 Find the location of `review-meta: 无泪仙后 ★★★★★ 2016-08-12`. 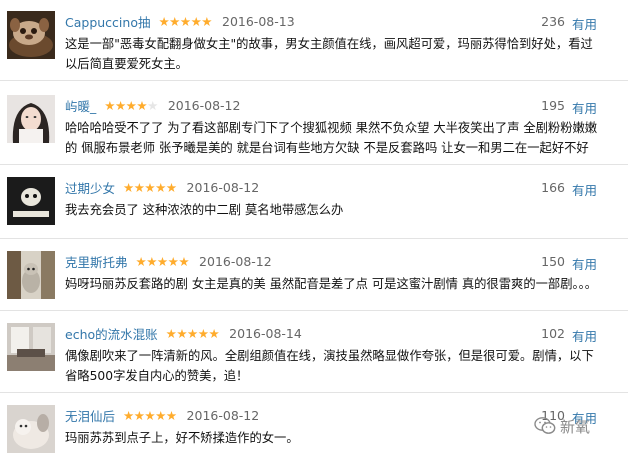

review-meta: 无泪仙后 ★★★★★ 2016-08-12 is located at coordinates (162, 415).